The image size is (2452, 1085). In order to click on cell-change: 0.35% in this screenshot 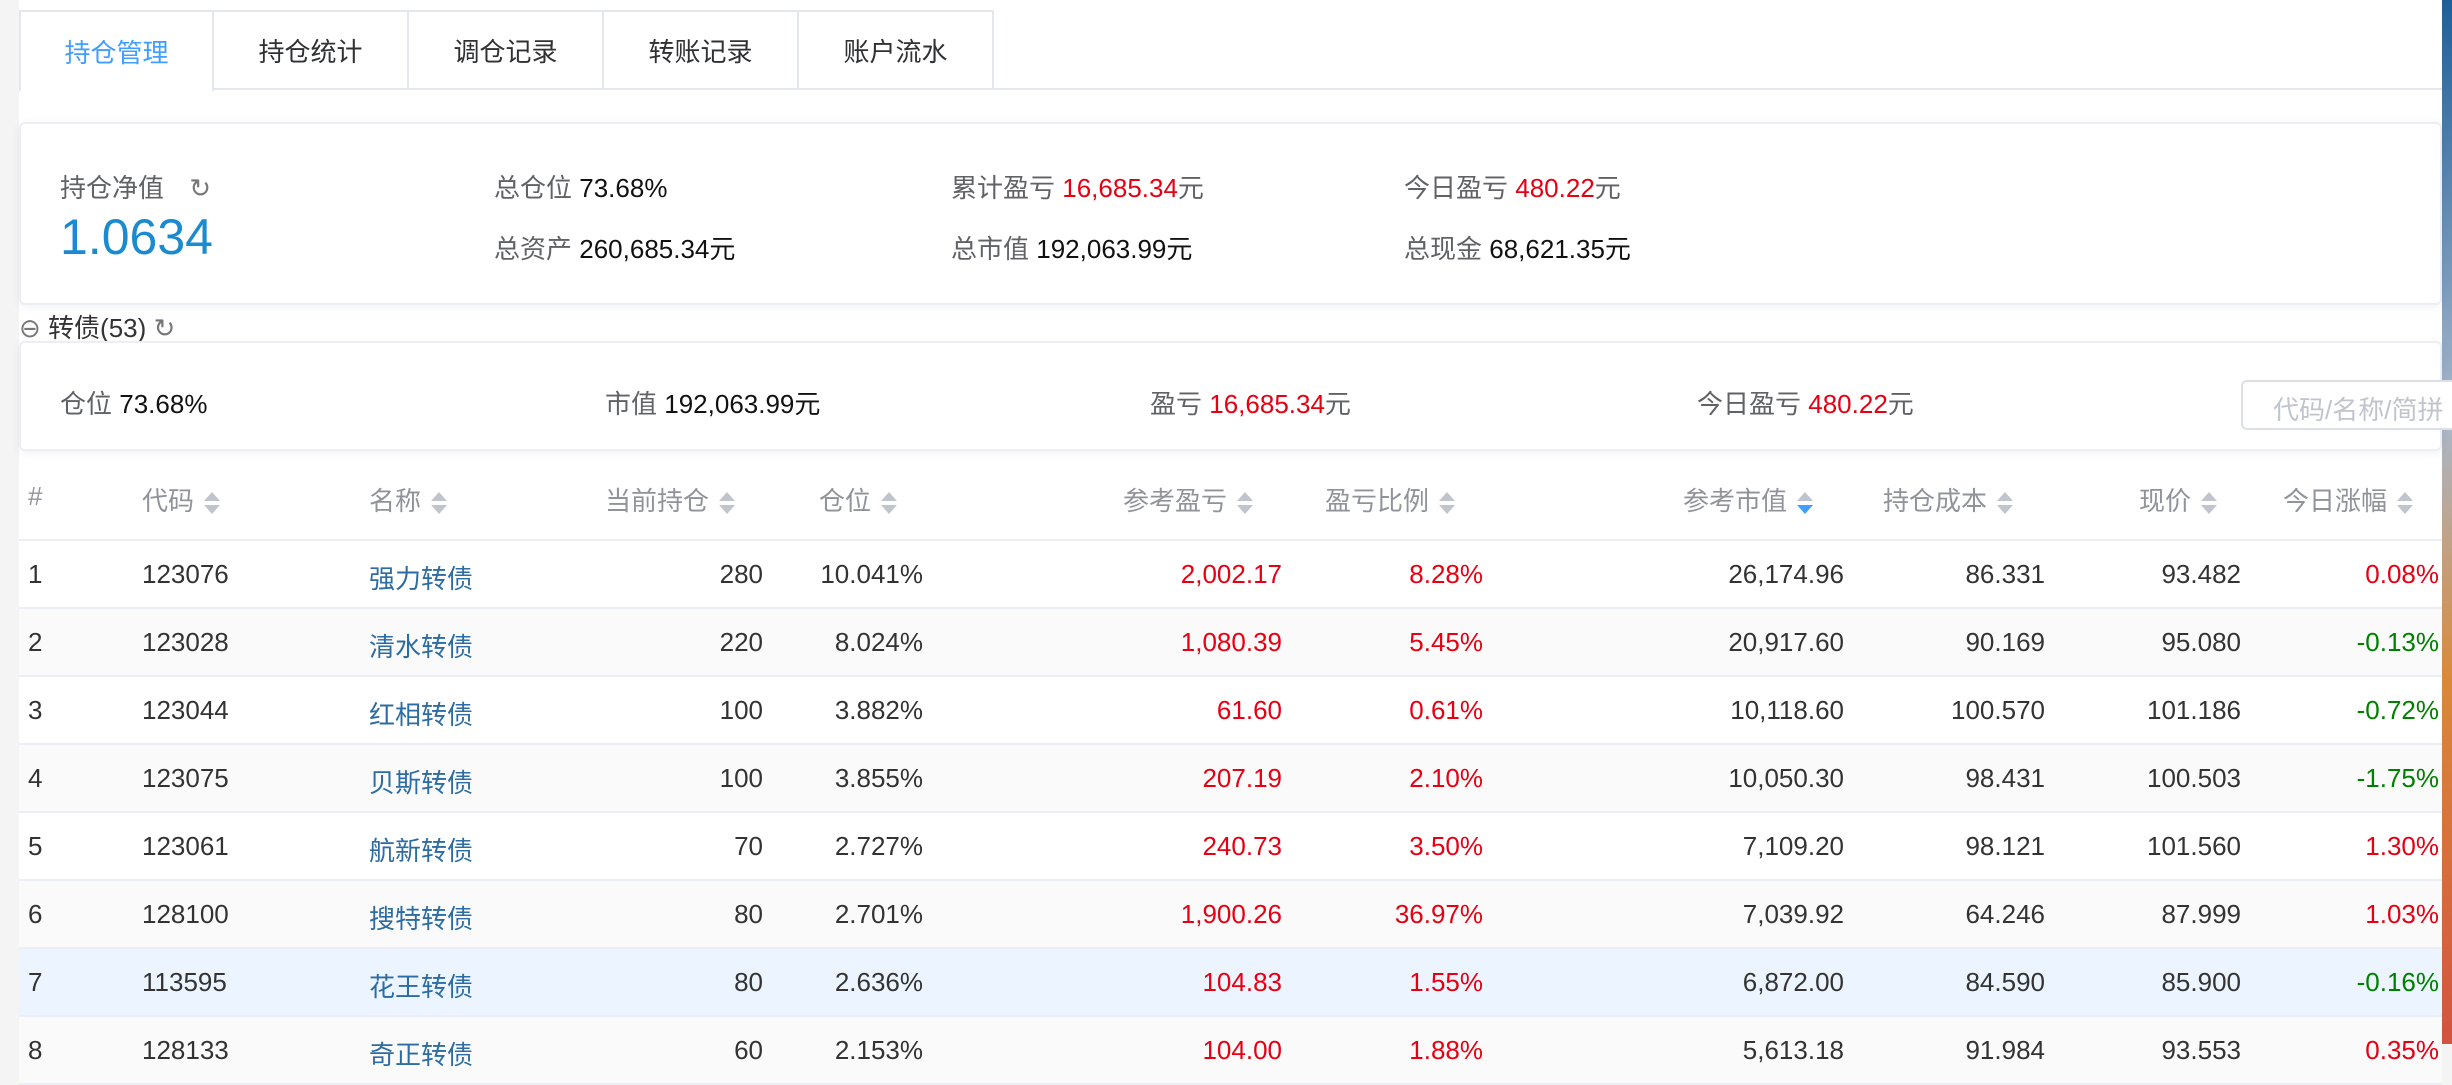, I will do `click(2402, 1050)`.